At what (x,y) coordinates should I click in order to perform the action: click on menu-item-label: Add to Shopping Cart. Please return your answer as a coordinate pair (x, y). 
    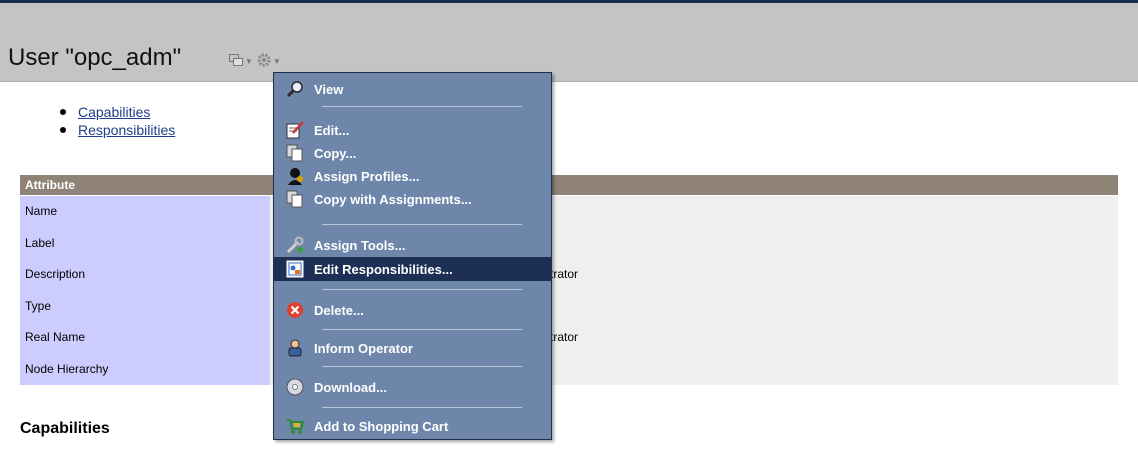
    Looking at the image, I should click on (381, 426).